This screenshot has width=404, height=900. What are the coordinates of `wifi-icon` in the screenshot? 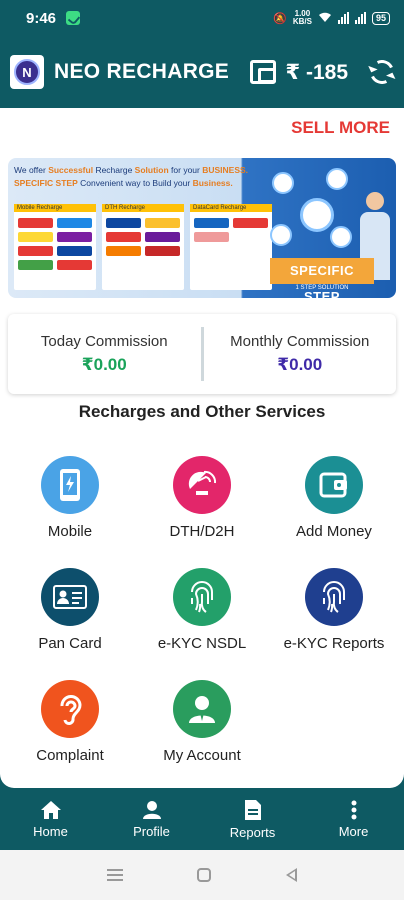 It's located at (325, 18).